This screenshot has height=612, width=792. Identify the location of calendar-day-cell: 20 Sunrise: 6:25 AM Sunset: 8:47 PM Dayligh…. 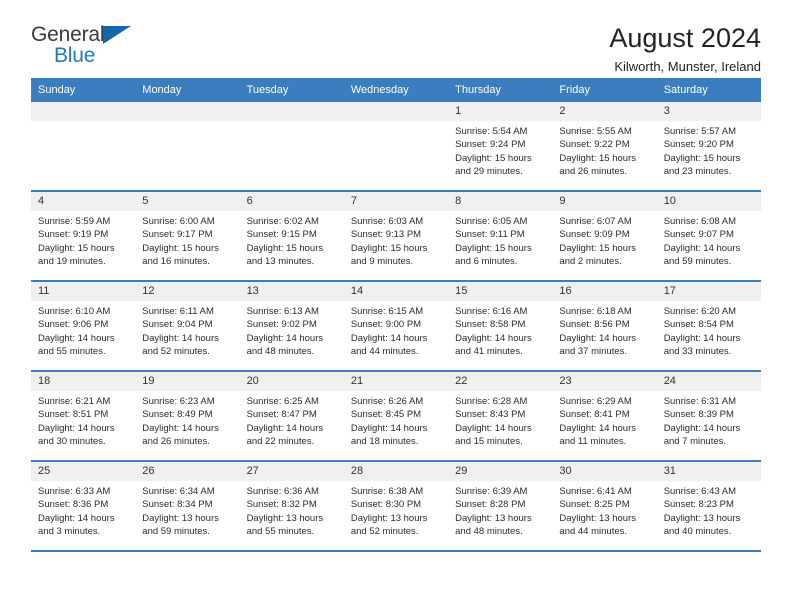
(291, 416).